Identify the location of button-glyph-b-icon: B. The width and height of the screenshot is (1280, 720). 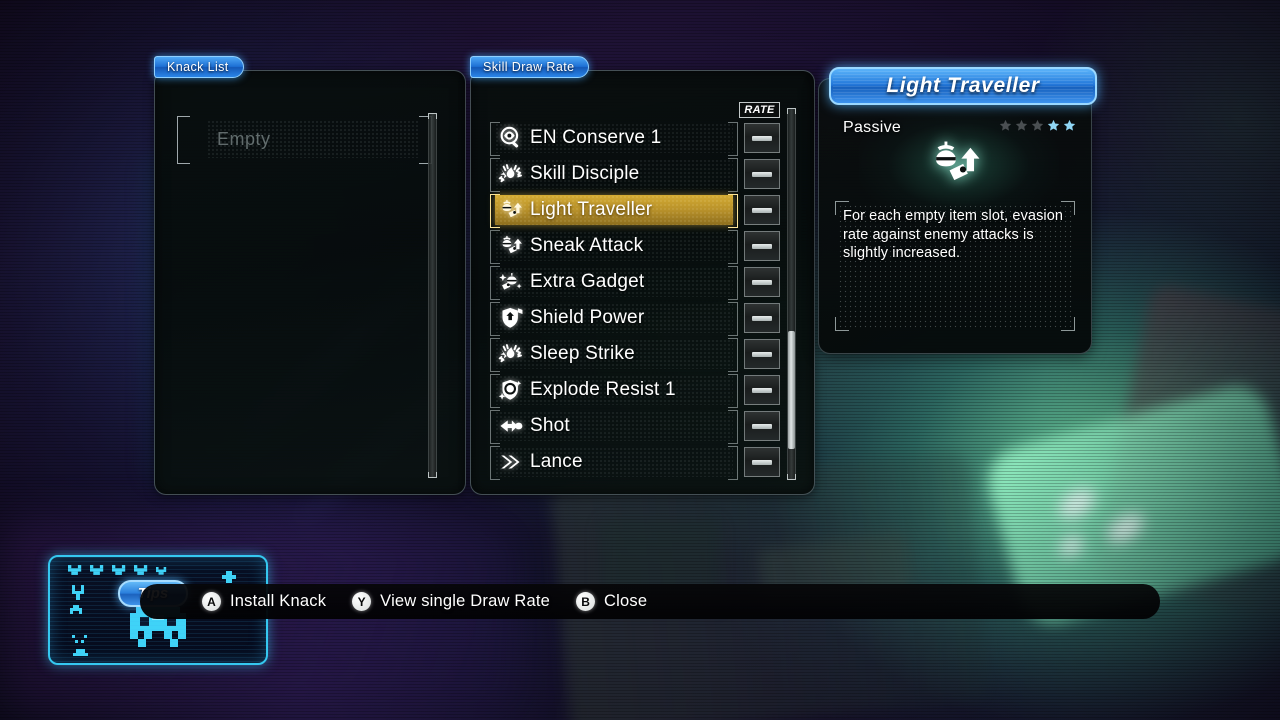
(586, 601).